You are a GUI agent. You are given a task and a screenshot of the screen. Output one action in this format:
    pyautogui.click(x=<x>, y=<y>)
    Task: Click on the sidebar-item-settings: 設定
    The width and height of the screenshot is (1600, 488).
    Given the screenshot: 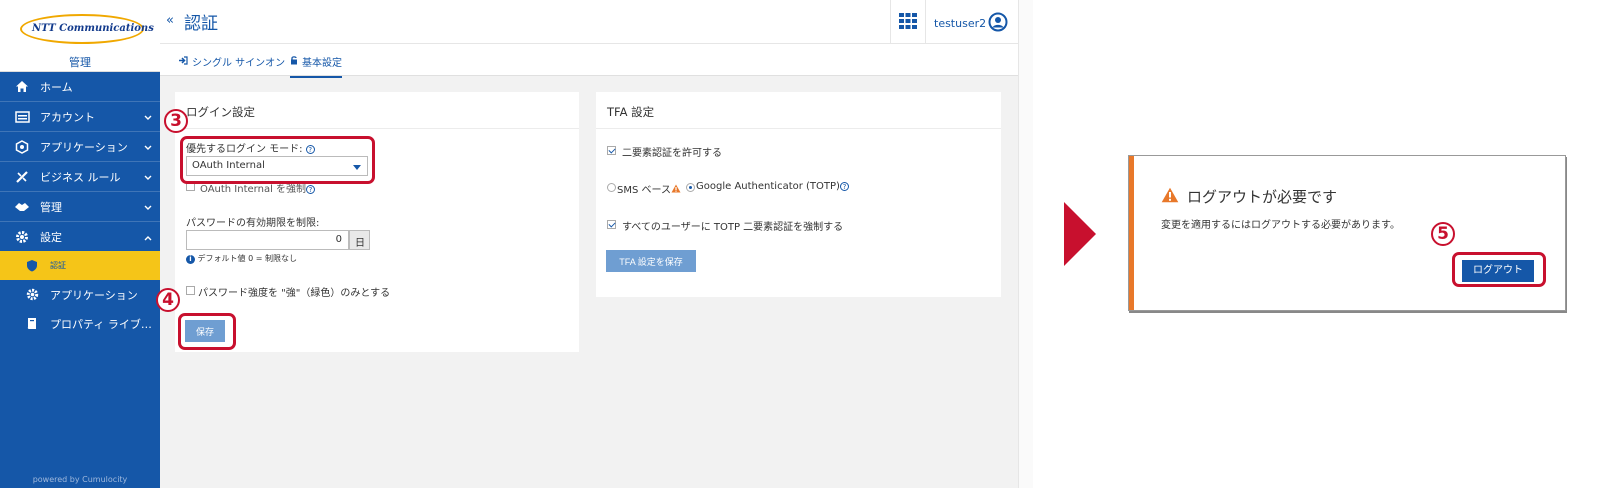 What is the action you would take?
    pyautogui.click(x=80, y=236)
    